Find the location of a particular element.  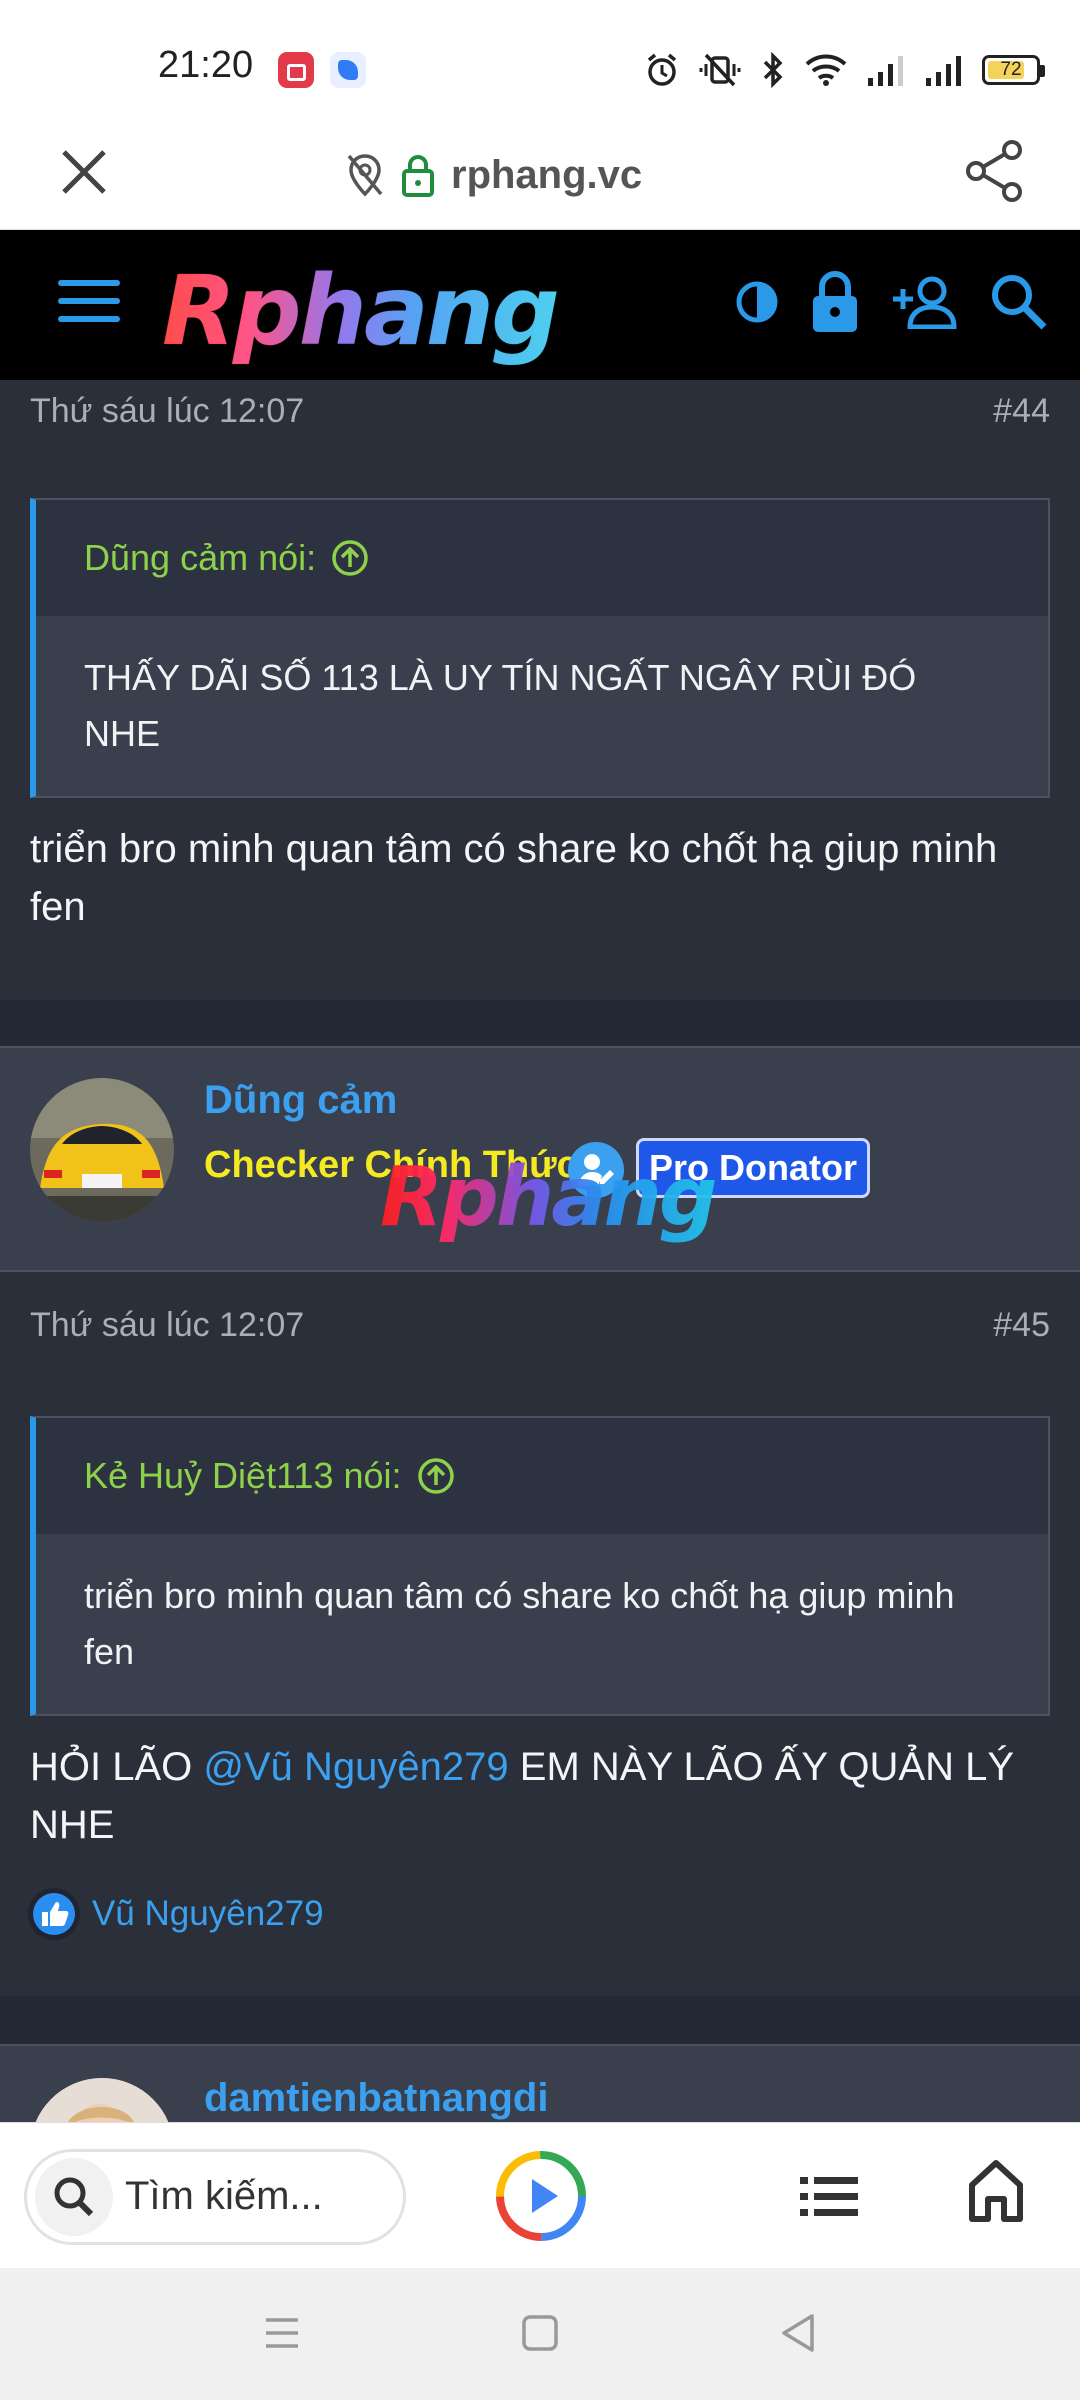

back-icon is located at coordinates (798, 2333).